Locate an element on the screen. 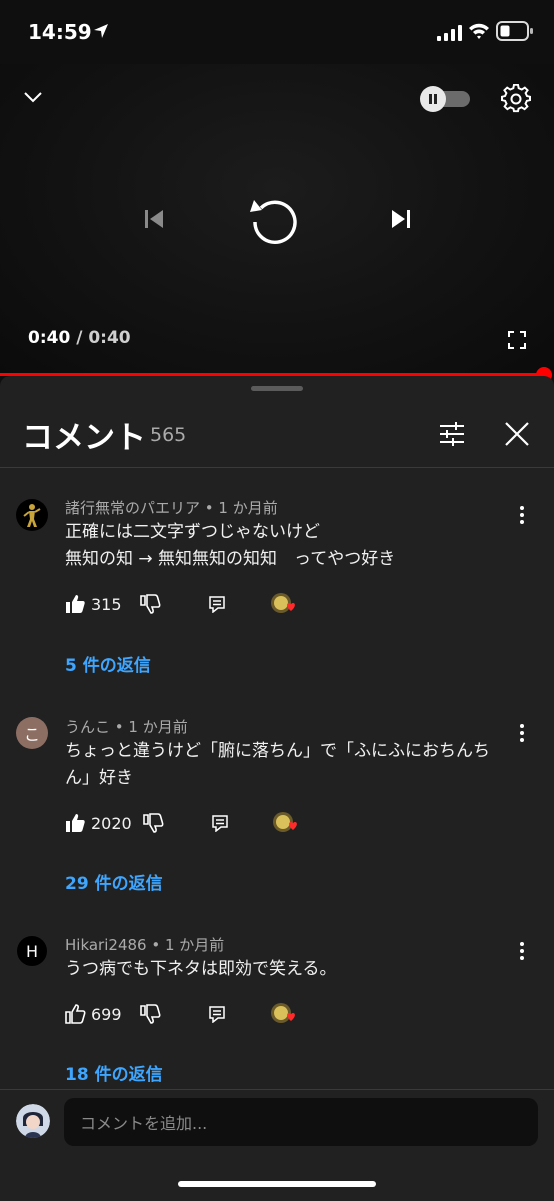  replay-icon is located at coordinates (275, 220).